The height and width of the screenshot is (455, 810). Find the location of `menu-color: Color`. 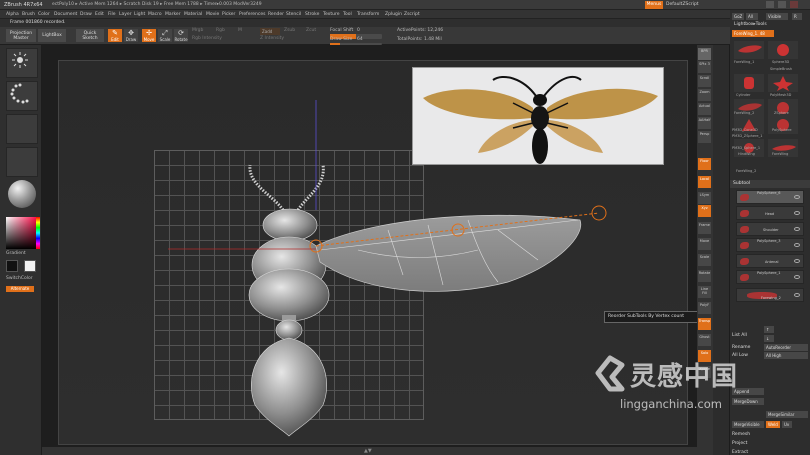

menu-color: Color is located at coordinates (44, 14).